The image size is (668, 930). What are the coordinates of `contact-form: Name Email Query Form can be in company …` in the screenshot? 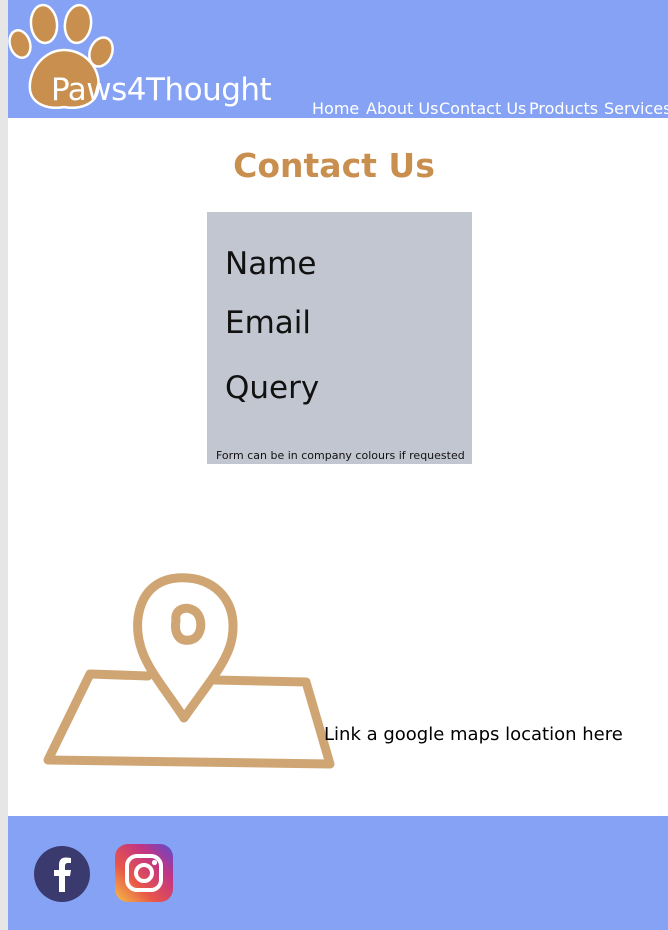 It's located at (339, 338).